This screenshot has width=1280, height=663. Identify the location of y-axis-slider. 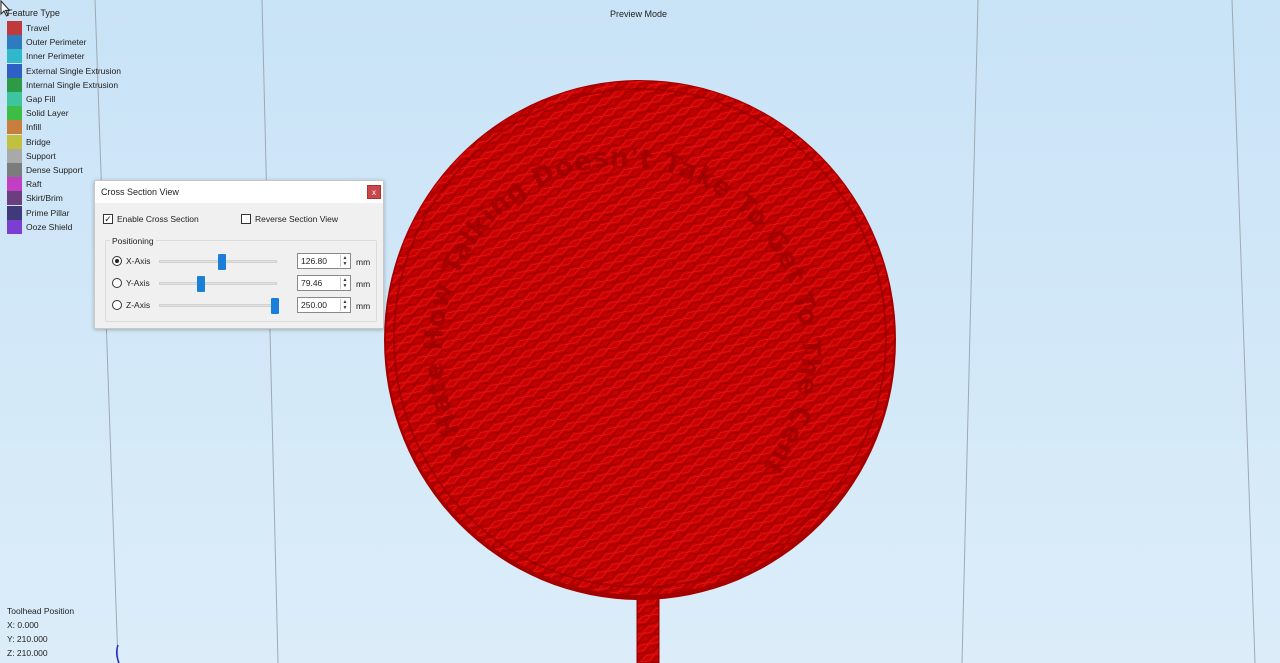
(218, 283).